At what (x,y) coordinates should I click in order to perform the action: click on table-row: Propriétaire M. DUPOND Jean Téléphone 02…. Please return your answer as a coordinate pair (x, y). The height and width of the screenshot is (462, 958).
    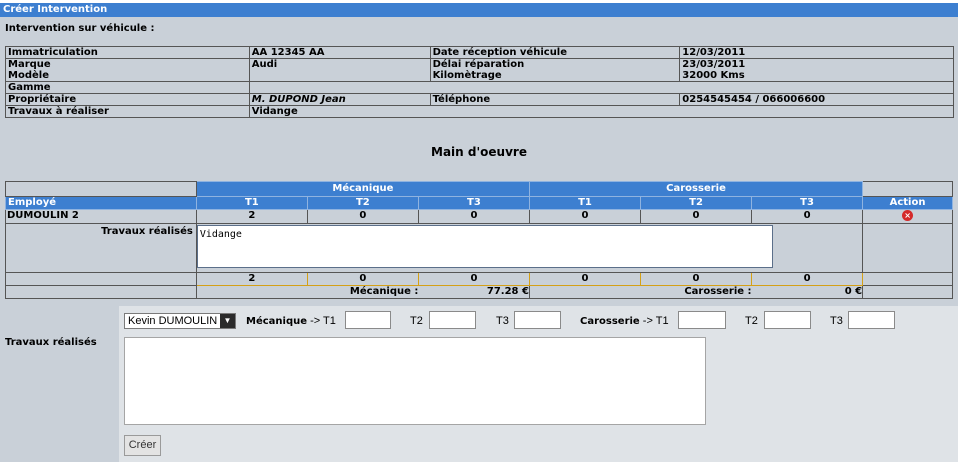
    Looking at the image, I should click on (479, 99).